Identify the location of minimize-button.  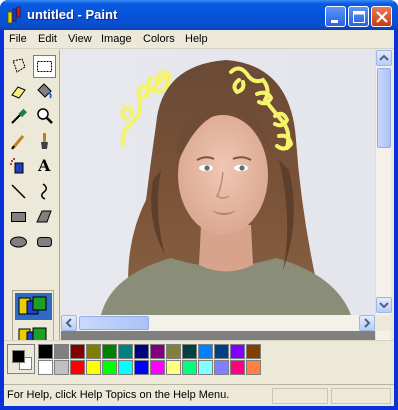
(335, 16).